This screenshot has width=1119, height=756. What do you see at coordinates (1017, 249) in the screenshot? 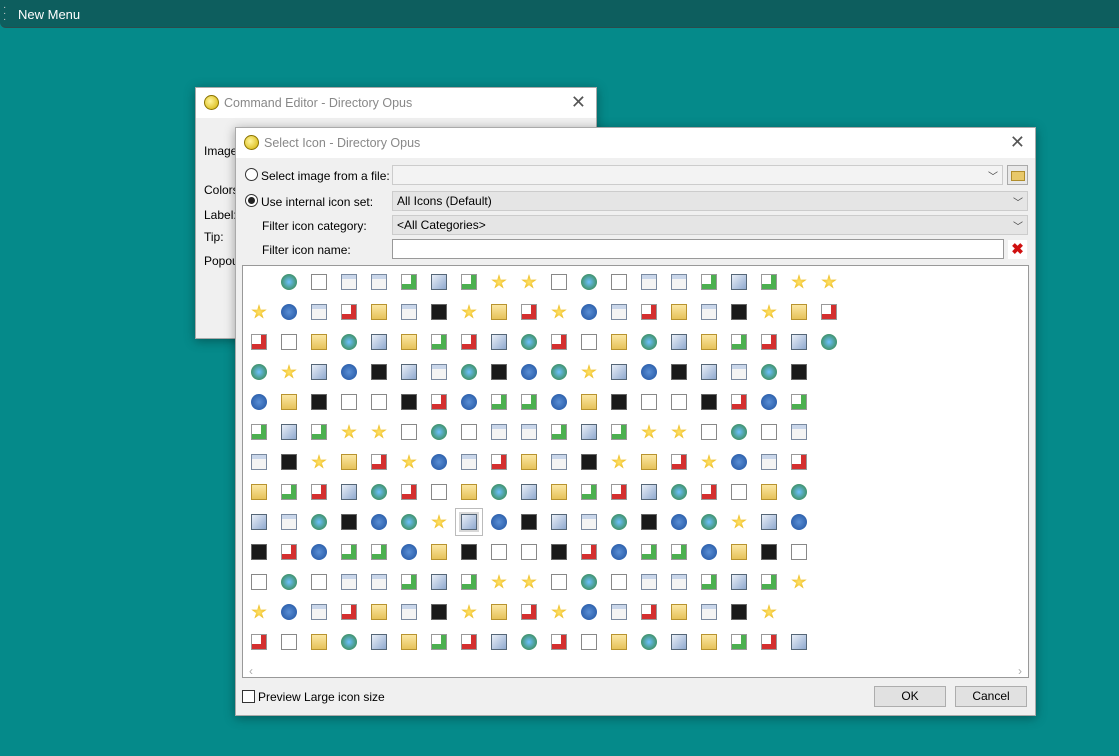
I see `clear-filter-icon: ✖` at bounding box center [1017, 249].